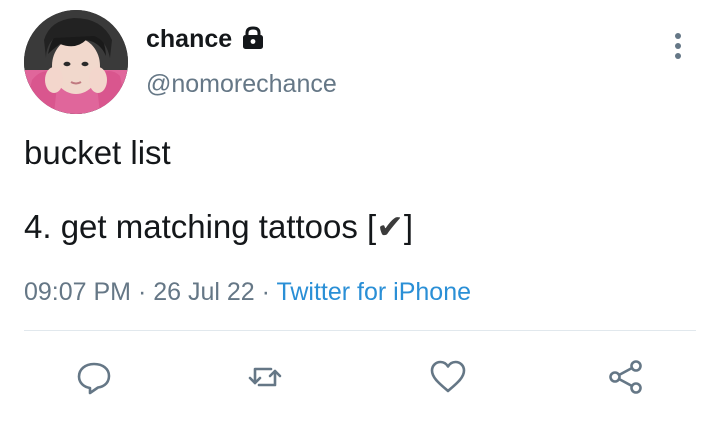  Describe the element at coordinates (200, 226) in the screenshot. I see `tweet-text-line-2-main: 4. get matching tattoos [` at that location.